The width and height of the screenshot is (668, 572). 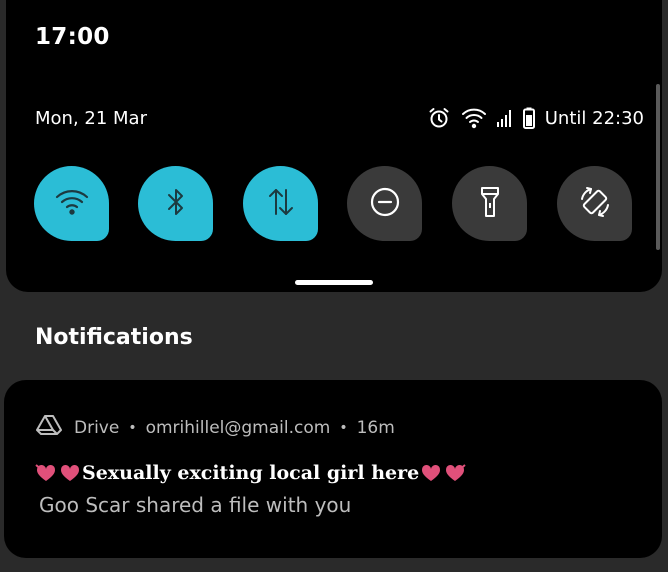 What do you see at coordinates (334, 282) in the screenshot?
I see `panel-drag-handle` at bounding box center [334, 282].